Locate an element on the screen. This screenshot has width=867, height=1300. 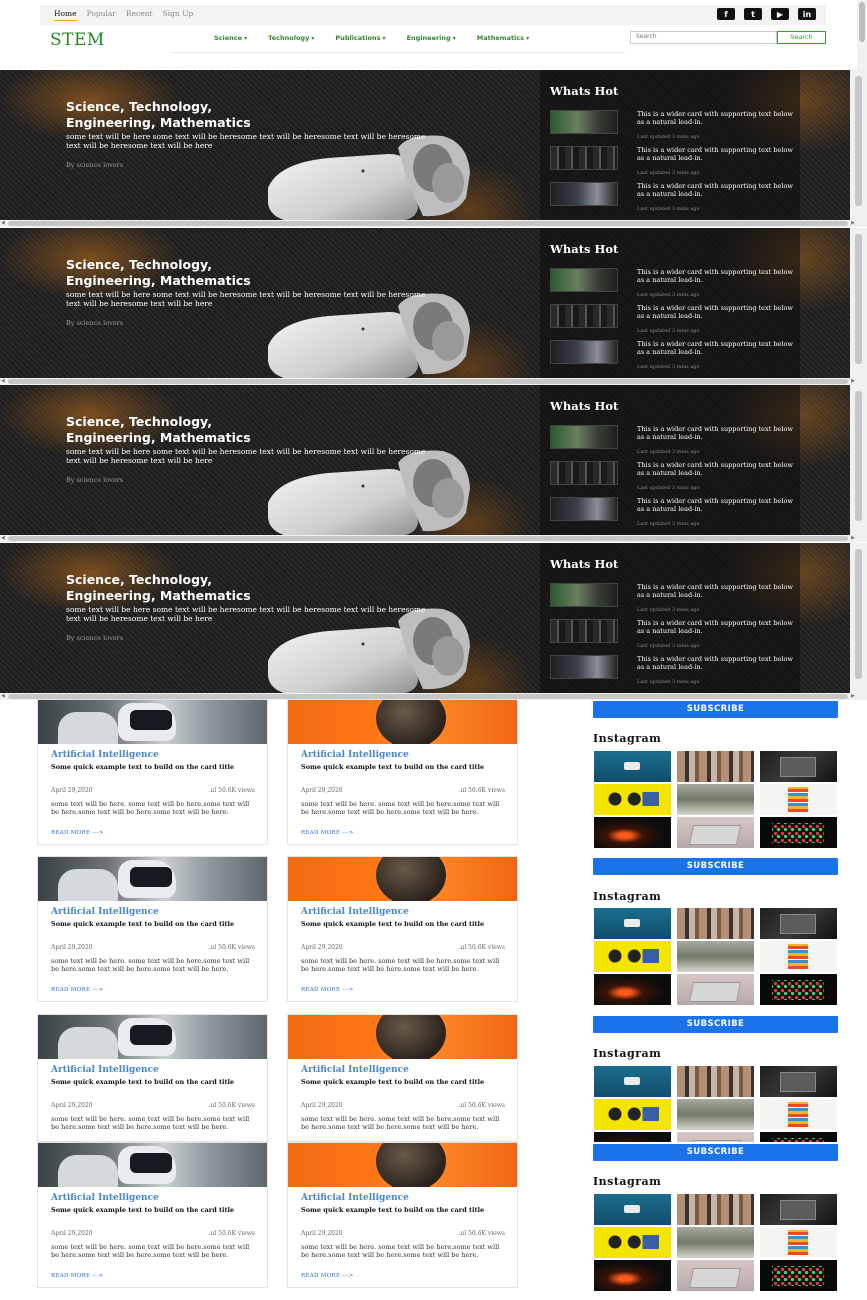
top-nav-popular: Popular is located at coordinates (101, 15).